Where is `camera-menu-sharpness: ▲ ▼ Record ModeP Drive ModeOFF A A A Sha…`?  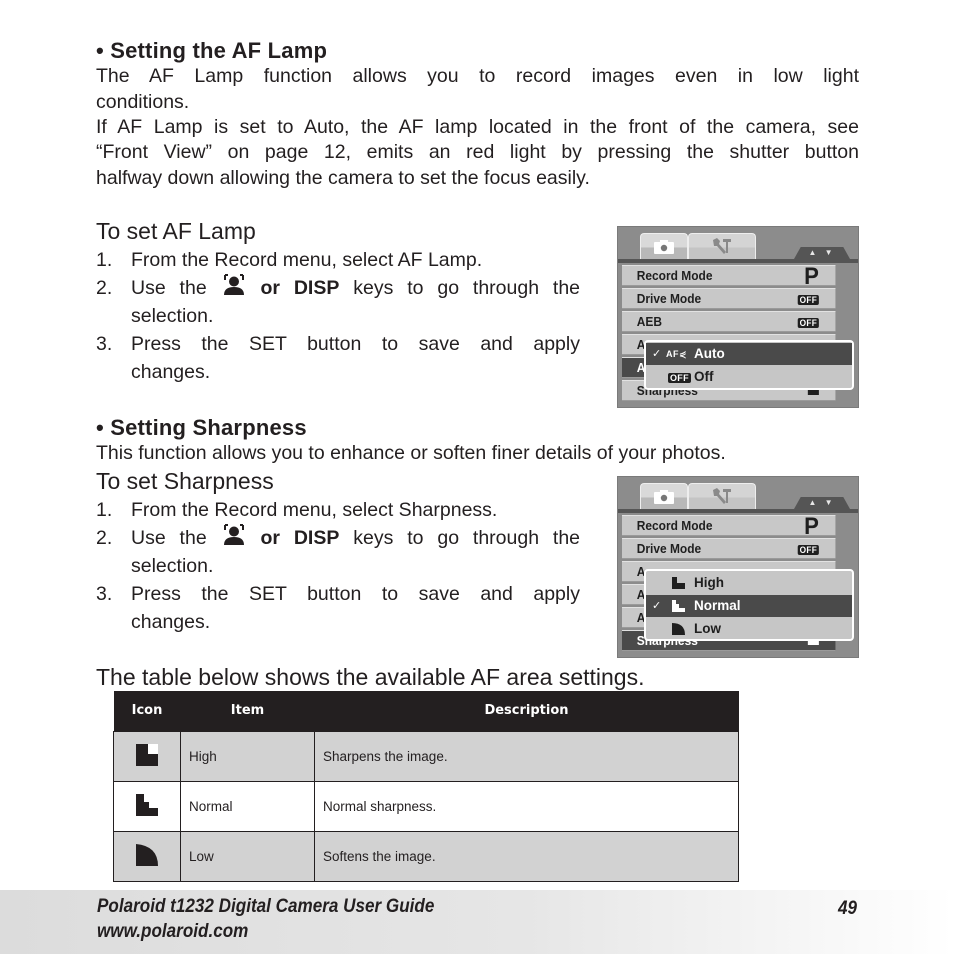
camera-menu-sharpness: ▲ ▼ Record ModeP Drive ModeOFF A A A Sha… is located at coordinates (738, 567).